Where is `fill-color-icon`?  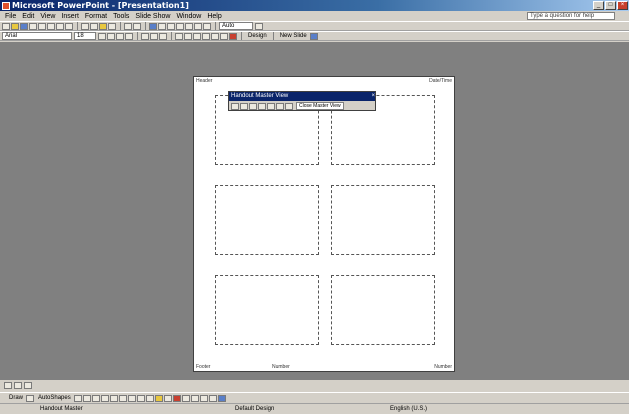
fill-color-icon is located at coordinates (158, 398).